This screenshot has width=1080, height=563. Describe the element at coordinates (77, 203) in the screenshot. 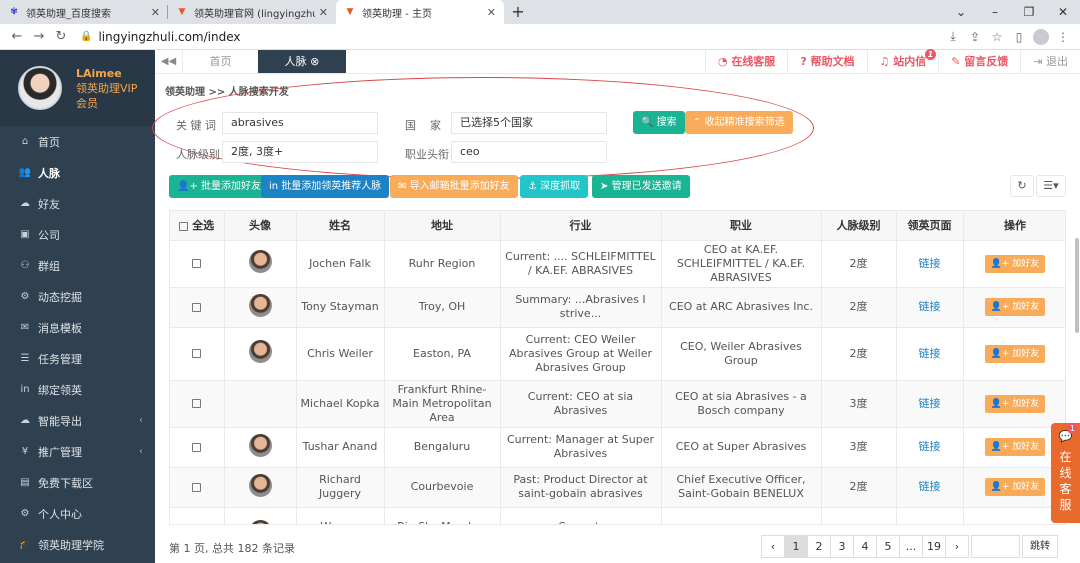

I see `sidebar-item: ☁ 好友` at that location.